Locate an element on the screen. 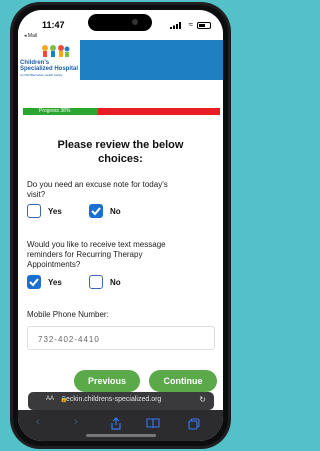 The height and width of the screenshot is (451, 320). share-icon is located at coordinates (116, 423).